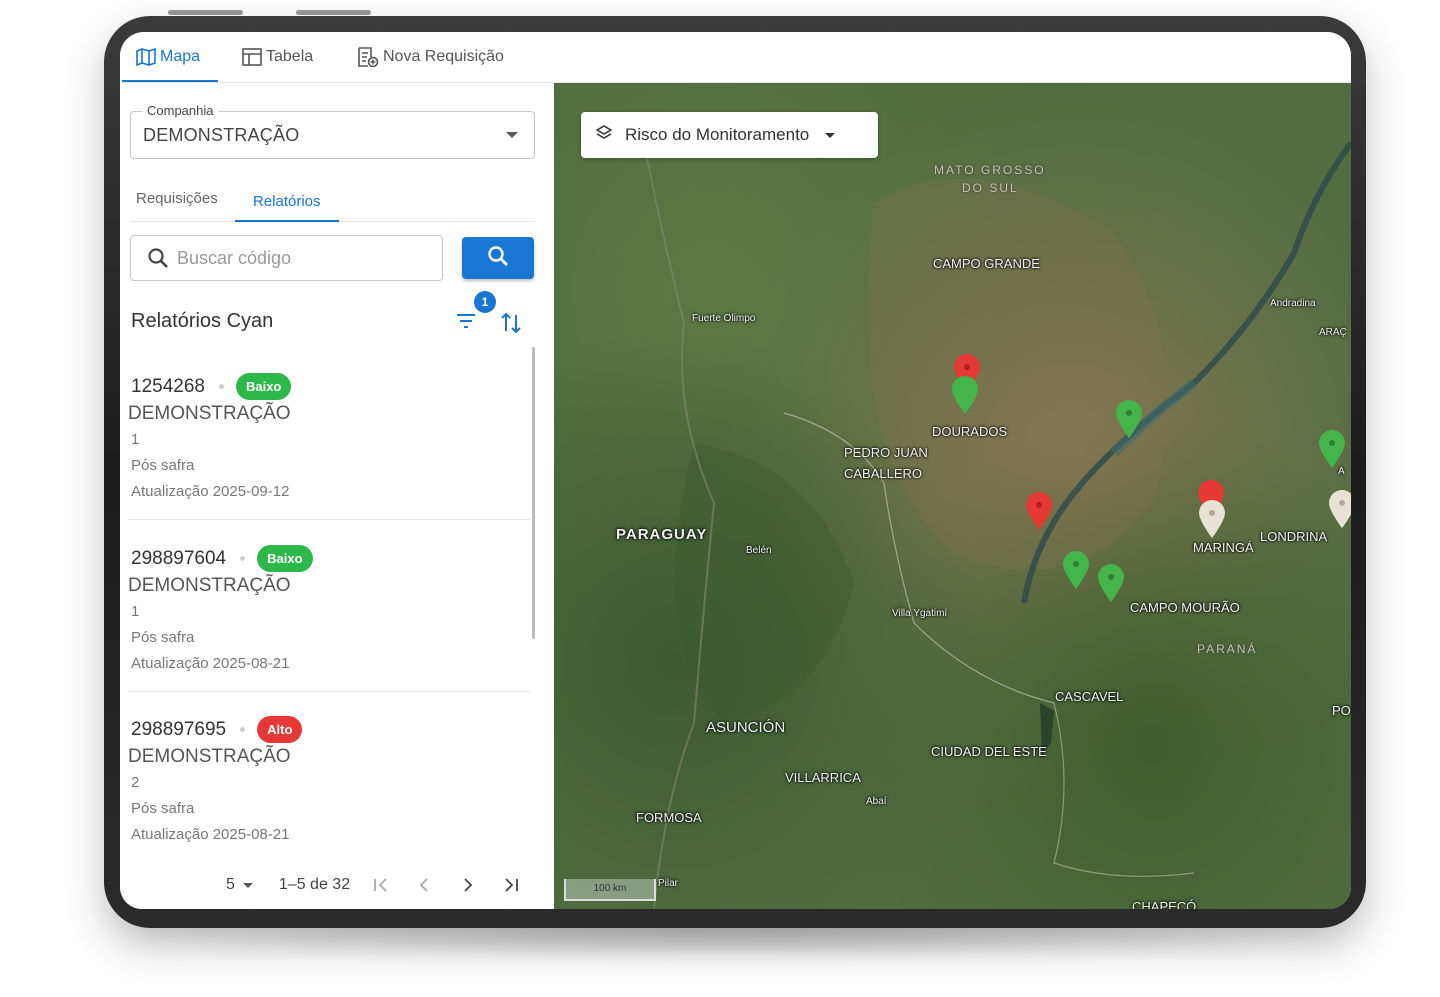 This screenshot has height=997, width=1440. I want to click on first-page-button, so click(381, 885).